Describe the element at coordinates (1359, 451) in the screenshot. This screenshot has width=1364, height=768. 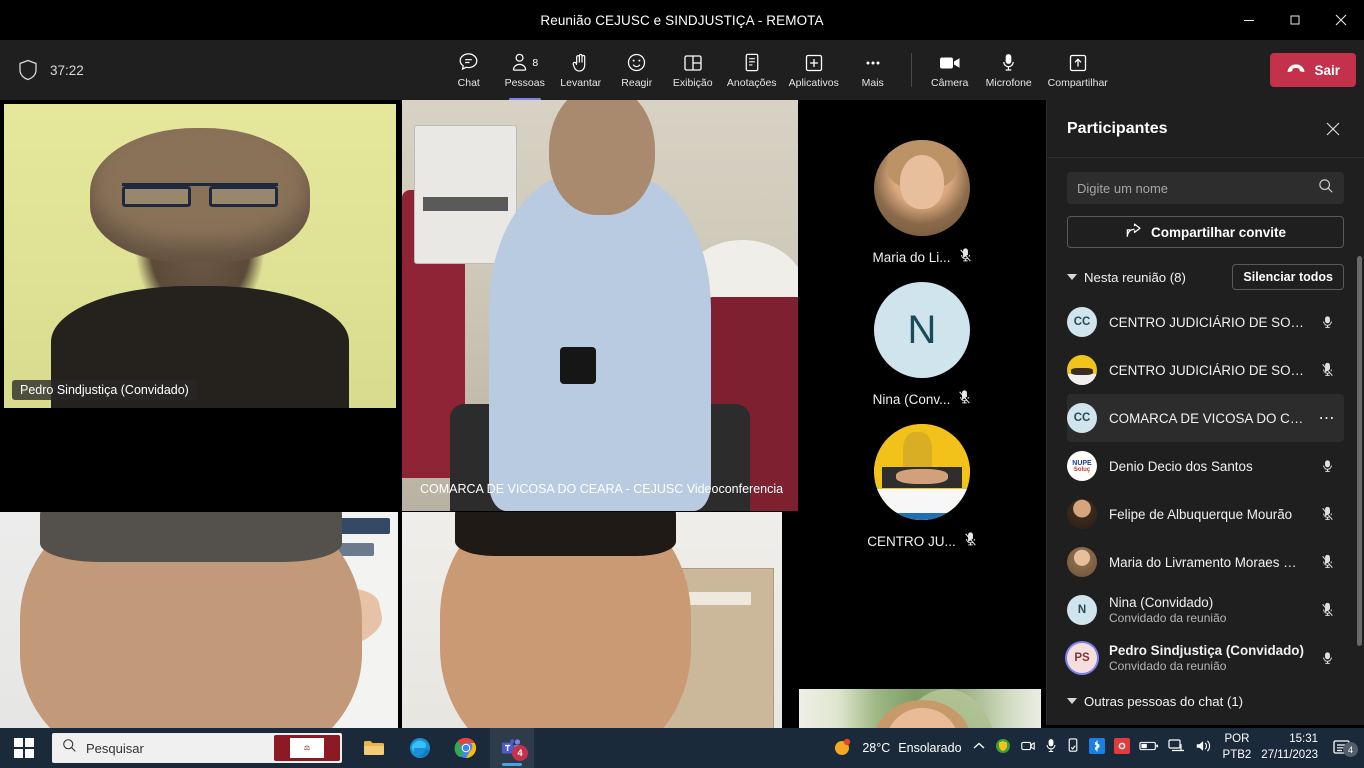
I see `panel-scrollbar` at that location.